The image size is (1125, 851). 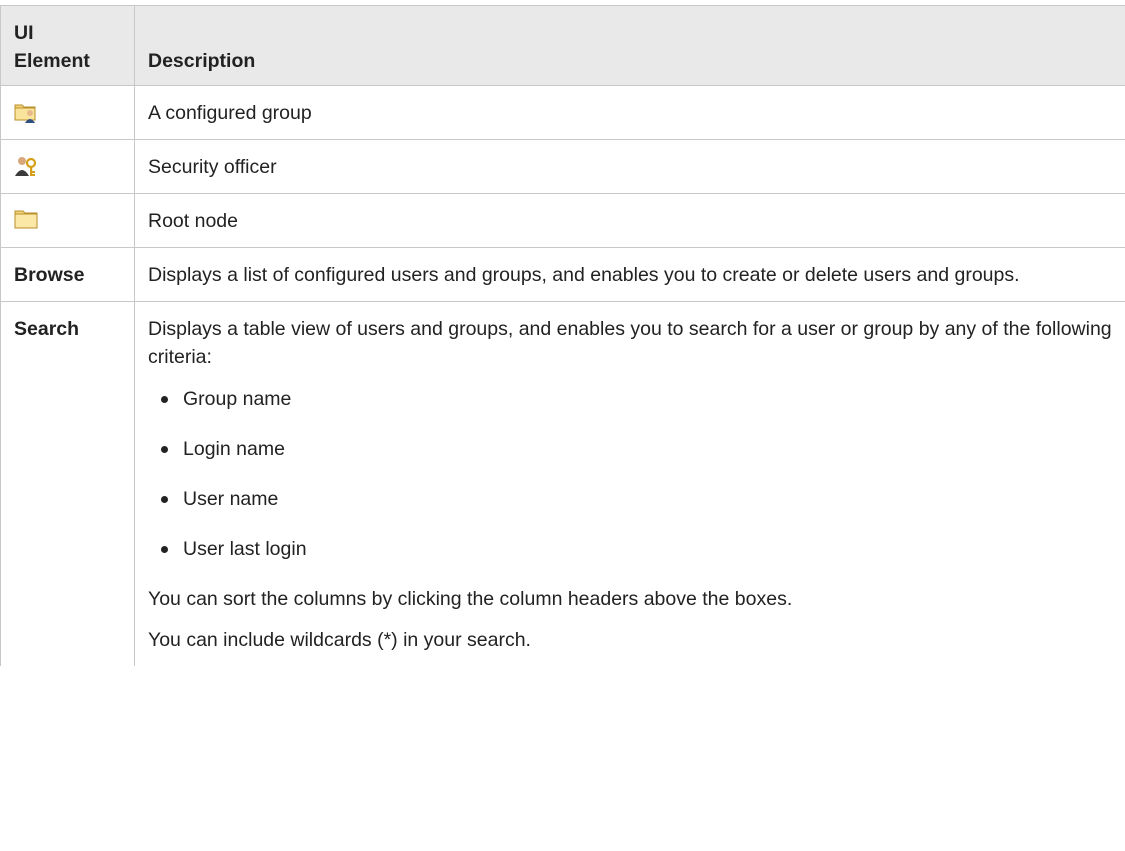 I want to click on table-row: Security officer, so click(x=562, y=166).